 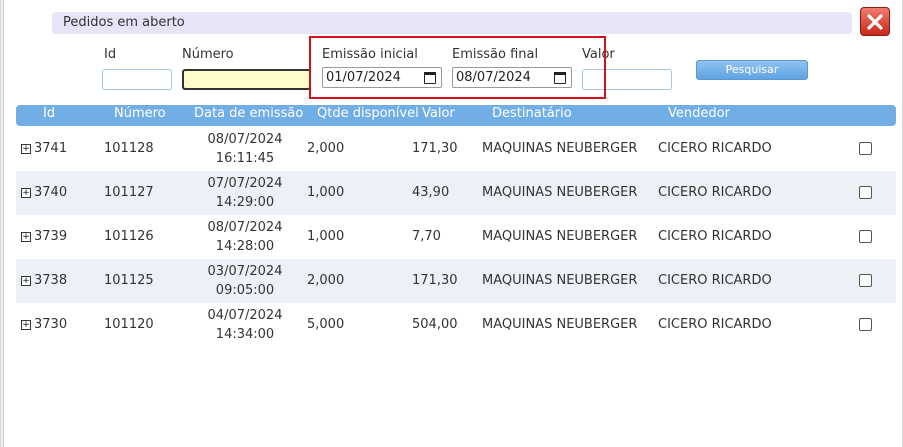 What do you see at coordinates (752, 70) in the screenshot?
I see `search-button: Pesquisar` at bounding box center [752, 70].